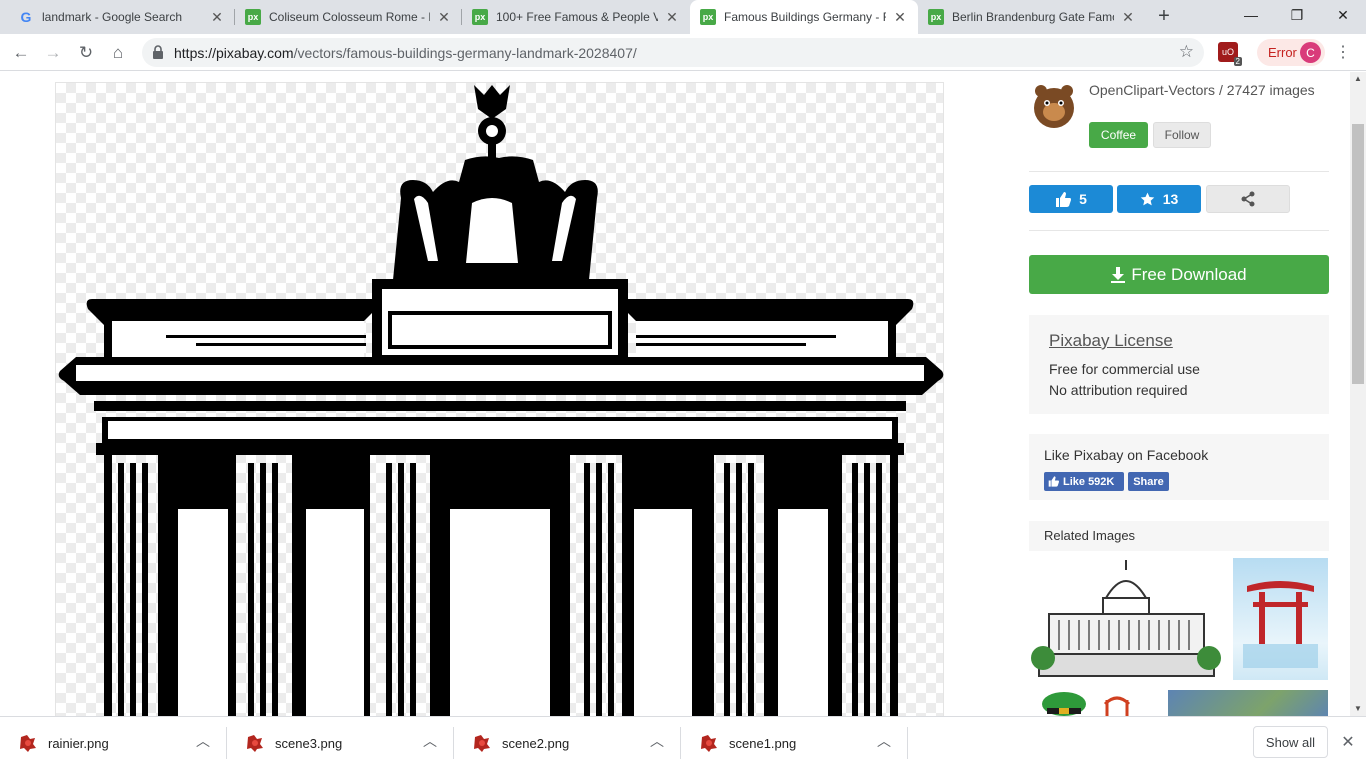 This screenshot has width=1366, height=769. Describe the element at coordinates (1291, 52) in the screenshot. I see `profile-error-button: Error C` at that location.